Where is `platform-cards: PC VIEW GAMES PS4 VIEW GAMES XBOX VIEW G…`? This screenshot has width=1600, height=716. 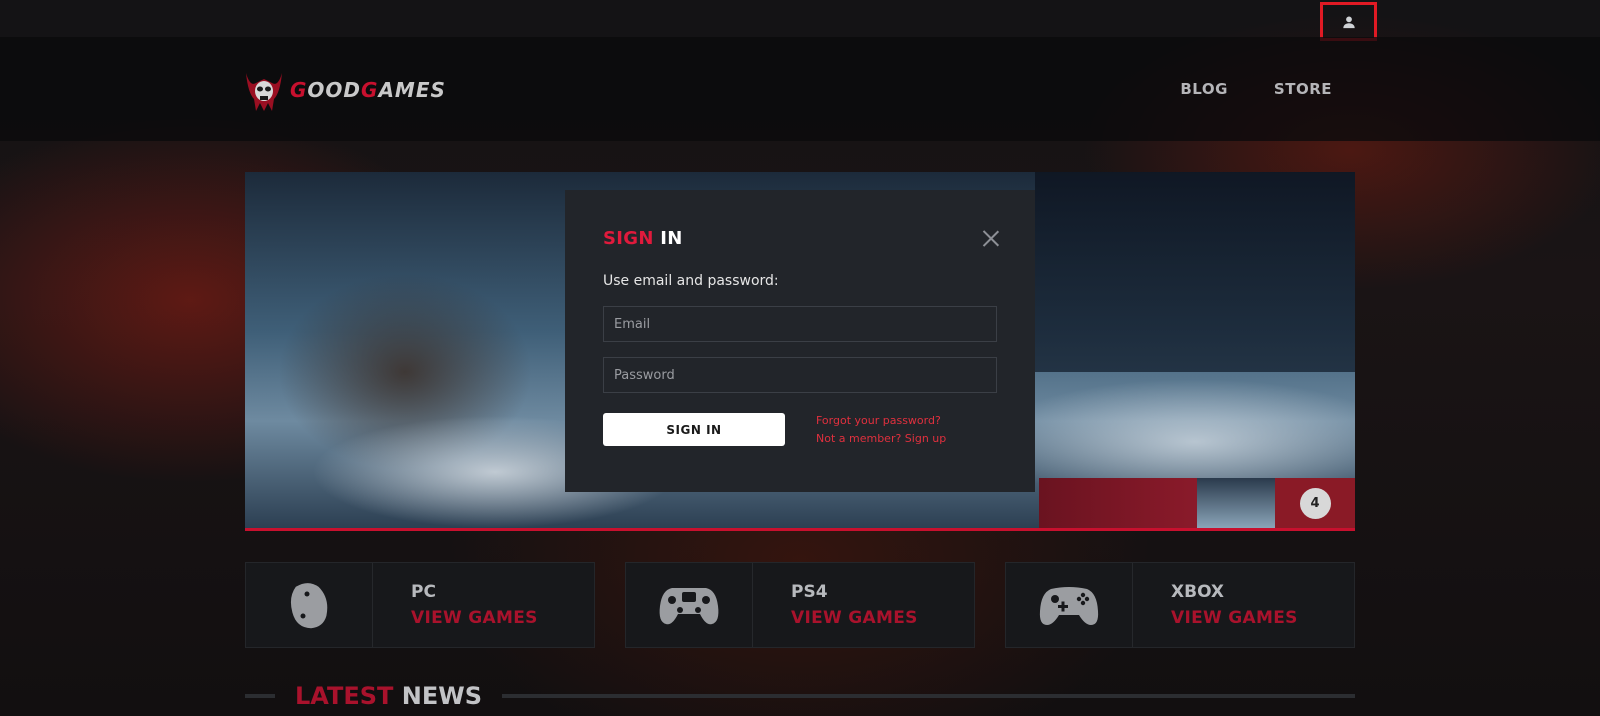 platform-cards: PC VIEW GAMES PS4 VIEW GAMES XBOX VIEW G… is located at coordinates (800, 605).